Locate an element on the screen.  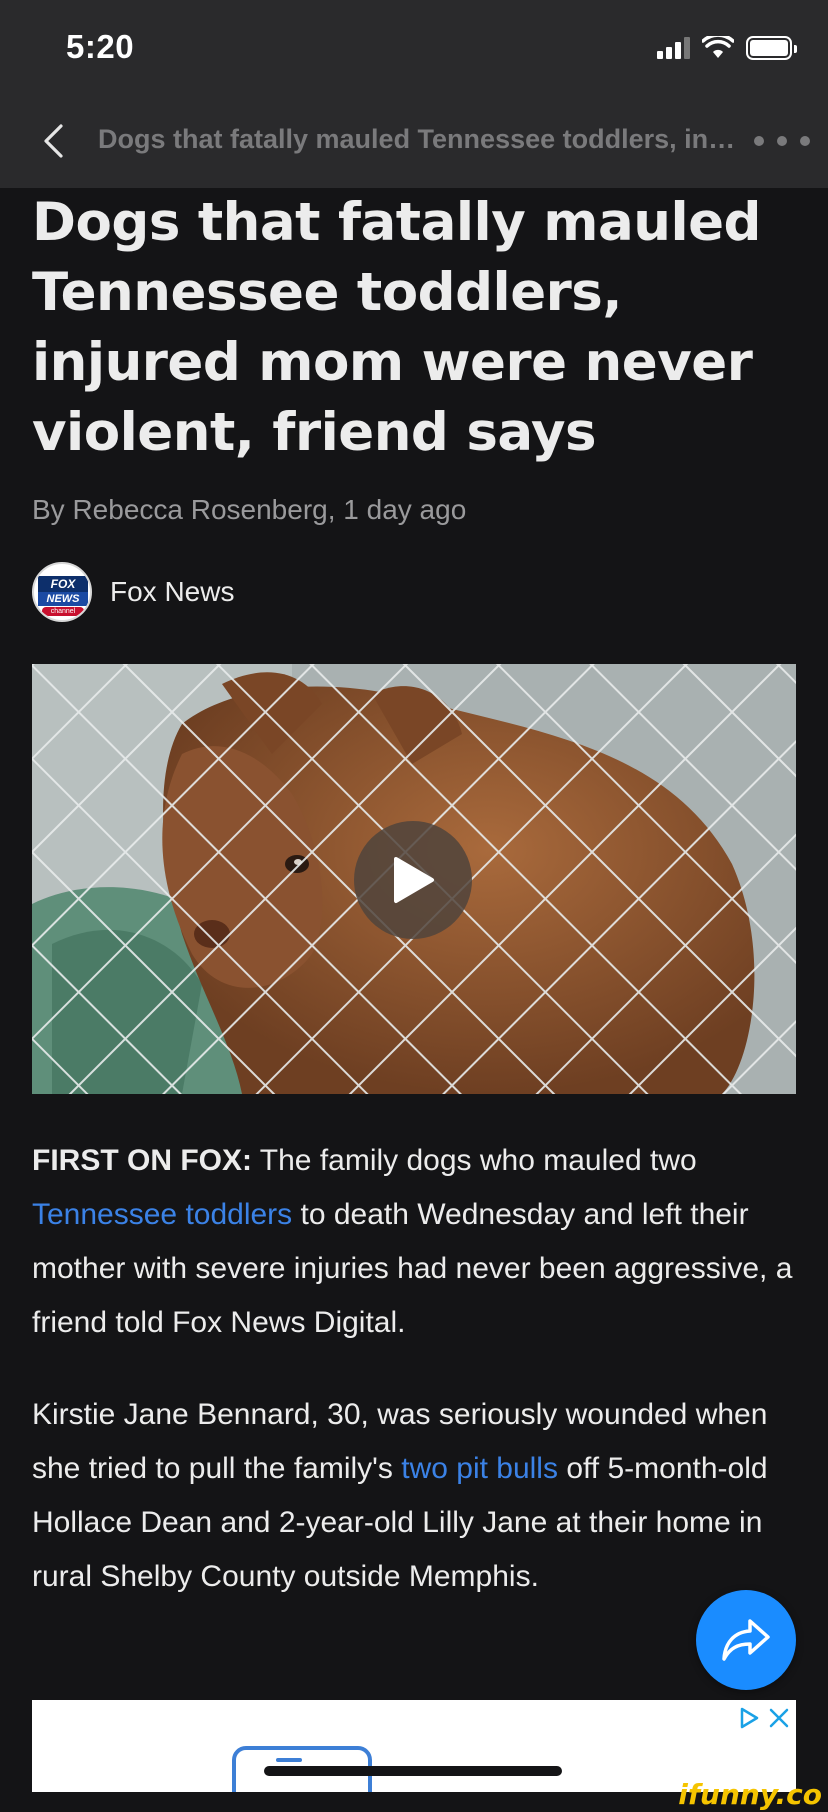
fox-news-logo: FOX NEWS channel is located at coordinates (62, 592).